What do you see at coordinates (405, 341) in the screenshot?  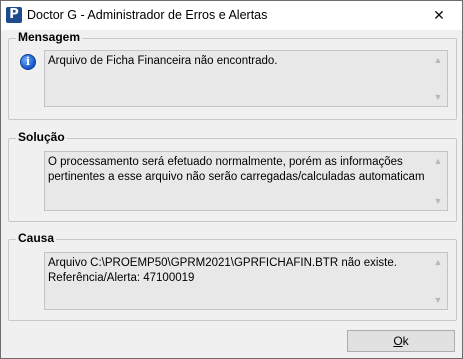 I see `ok-label-rest: k` at bounding box center [405, 341].